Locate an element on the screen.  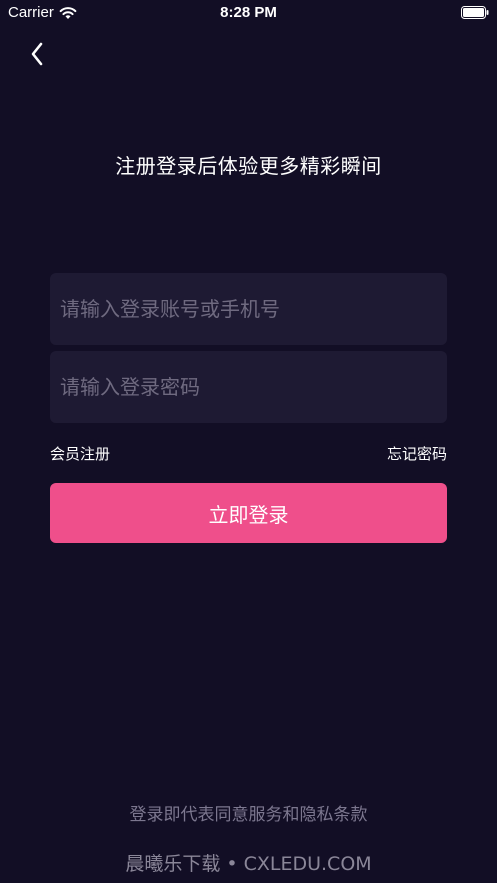
password-input is located at coordinates (248, 387).